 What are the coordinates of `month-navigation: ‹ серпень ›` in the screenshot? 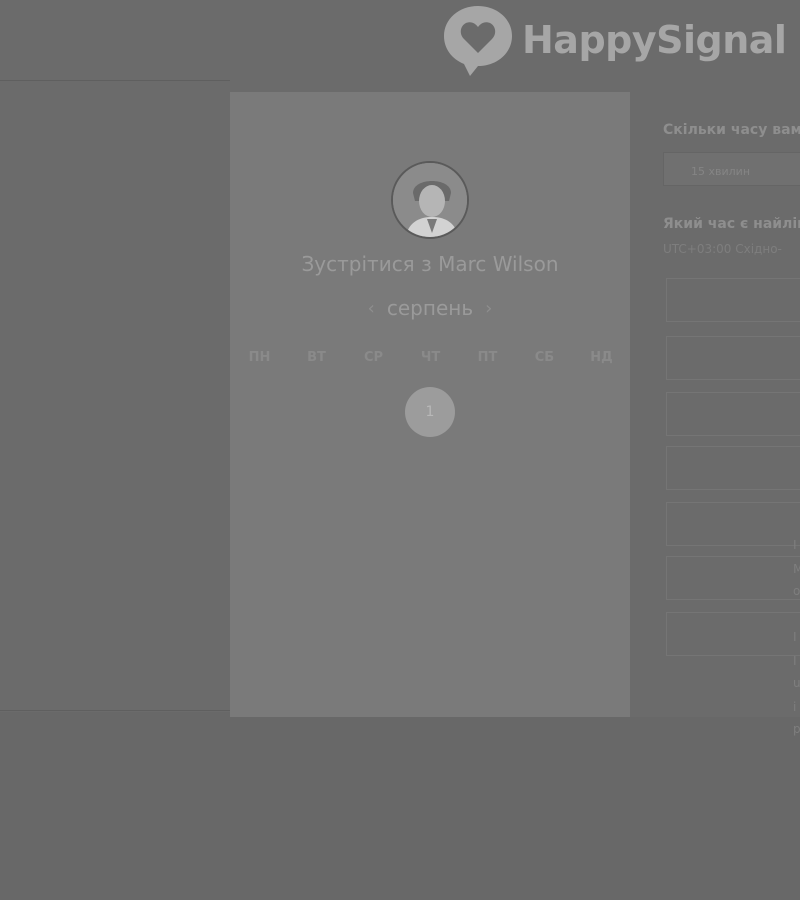 It's located at (430, 308).